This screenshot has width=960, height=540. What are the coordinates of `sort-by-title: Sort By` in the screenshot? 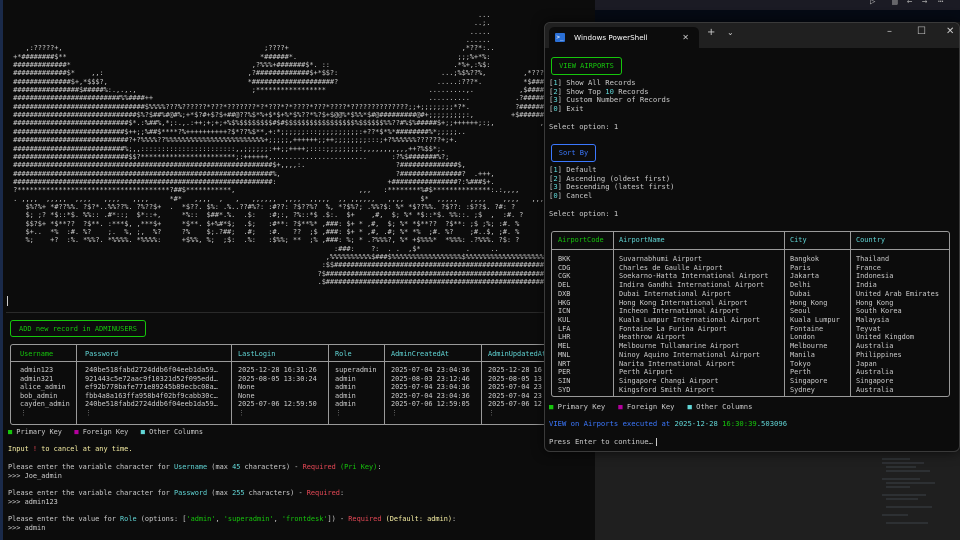 It's located at (573, 153).